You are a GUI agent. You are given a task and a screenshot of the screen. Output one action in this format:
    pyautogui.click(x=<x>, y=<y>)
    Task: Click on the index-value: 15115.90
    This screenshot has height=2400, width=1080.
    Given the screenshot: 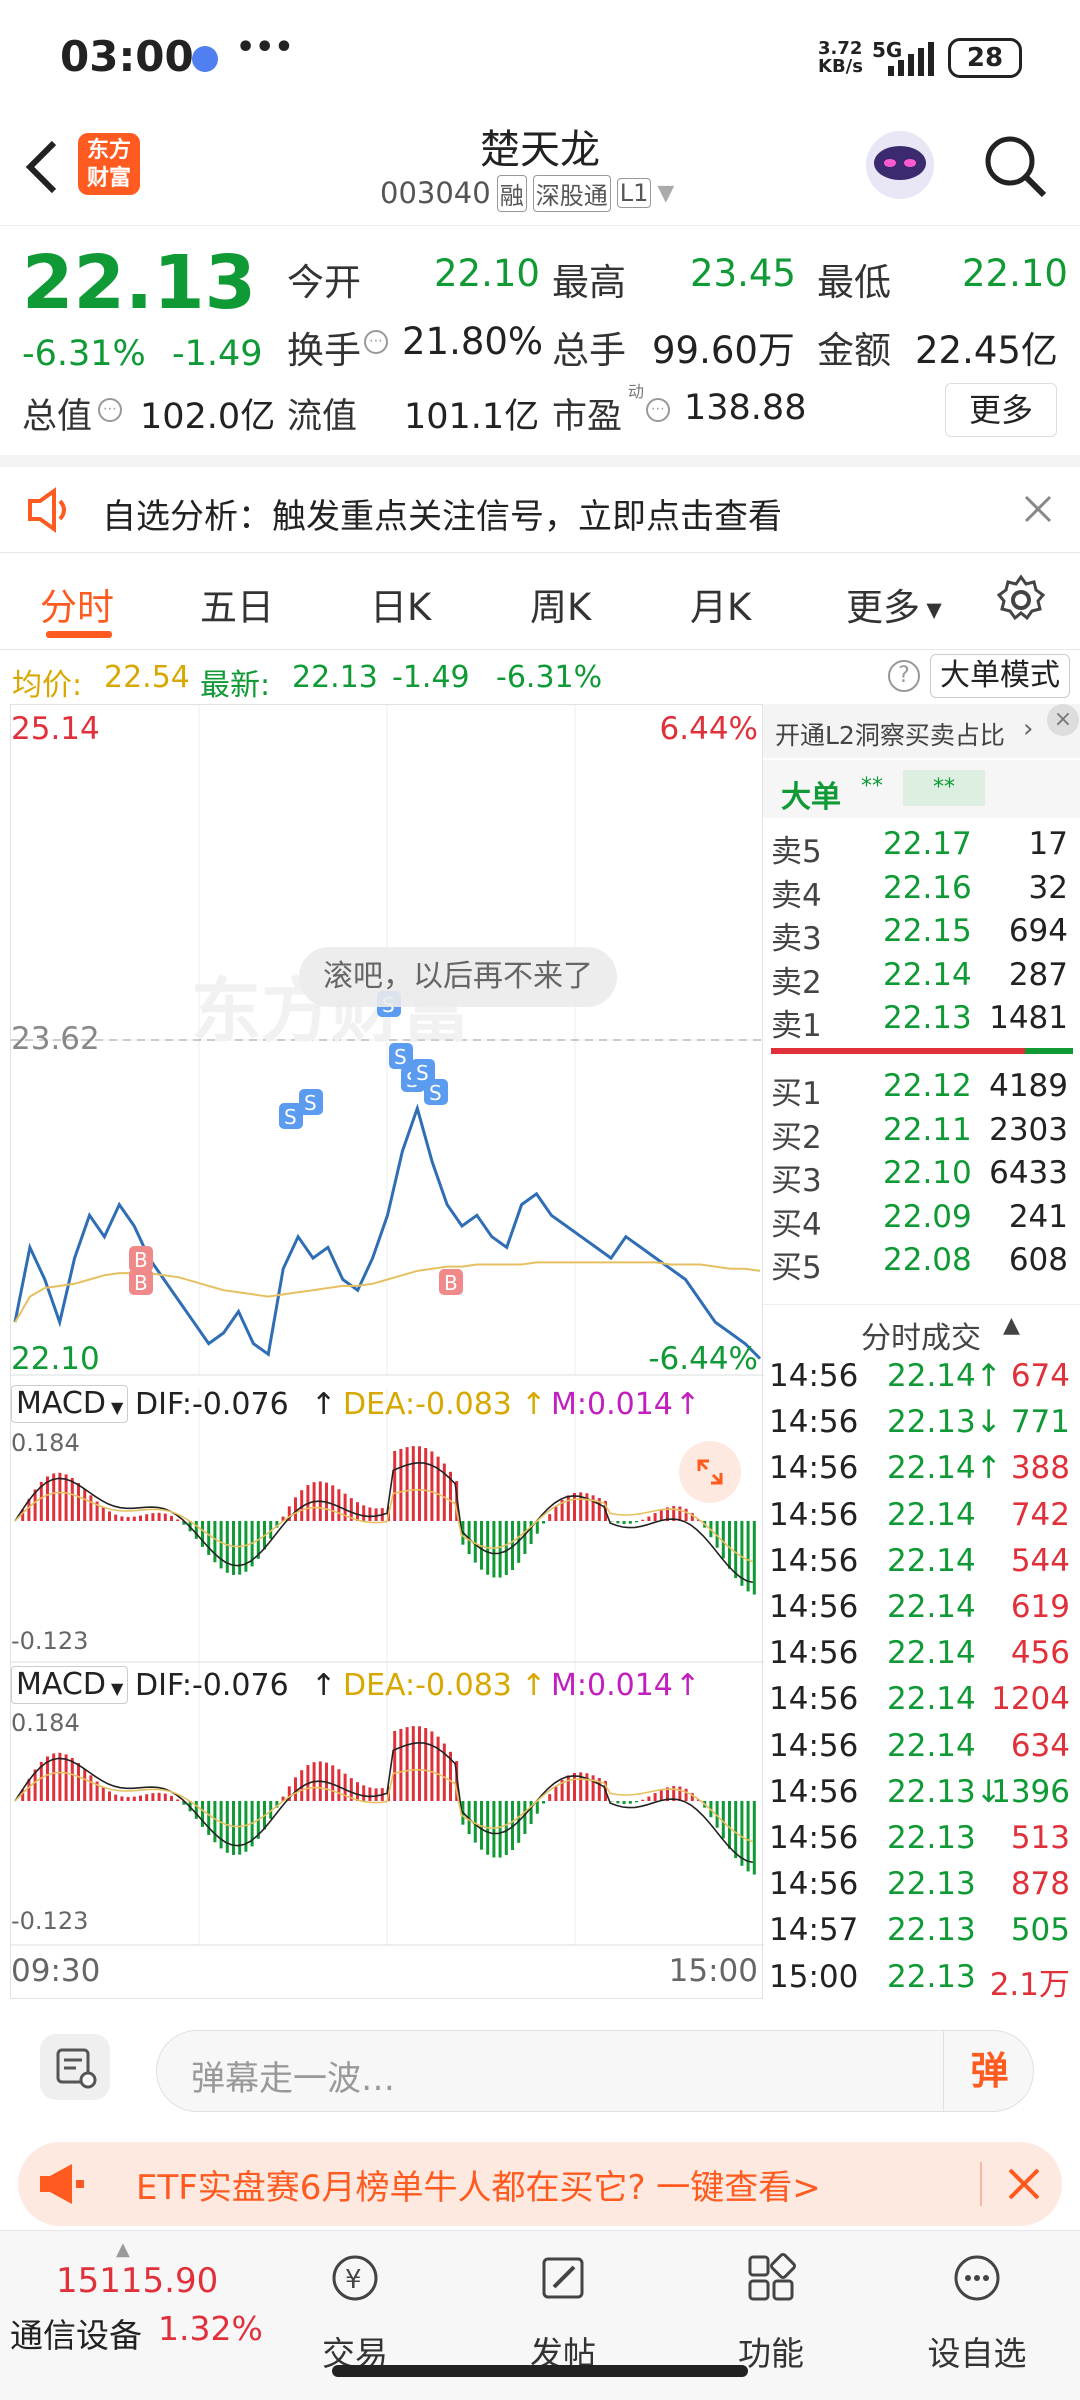 What is the action you would take?
    pyautogui.click(x=137, y=2281)
    